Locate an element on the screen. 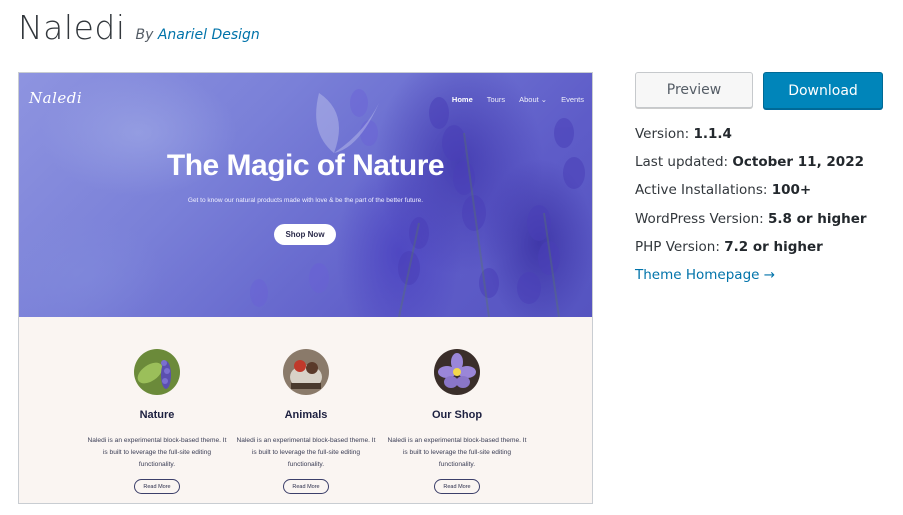  version-label: Version: is located at coordinates (662, 134).